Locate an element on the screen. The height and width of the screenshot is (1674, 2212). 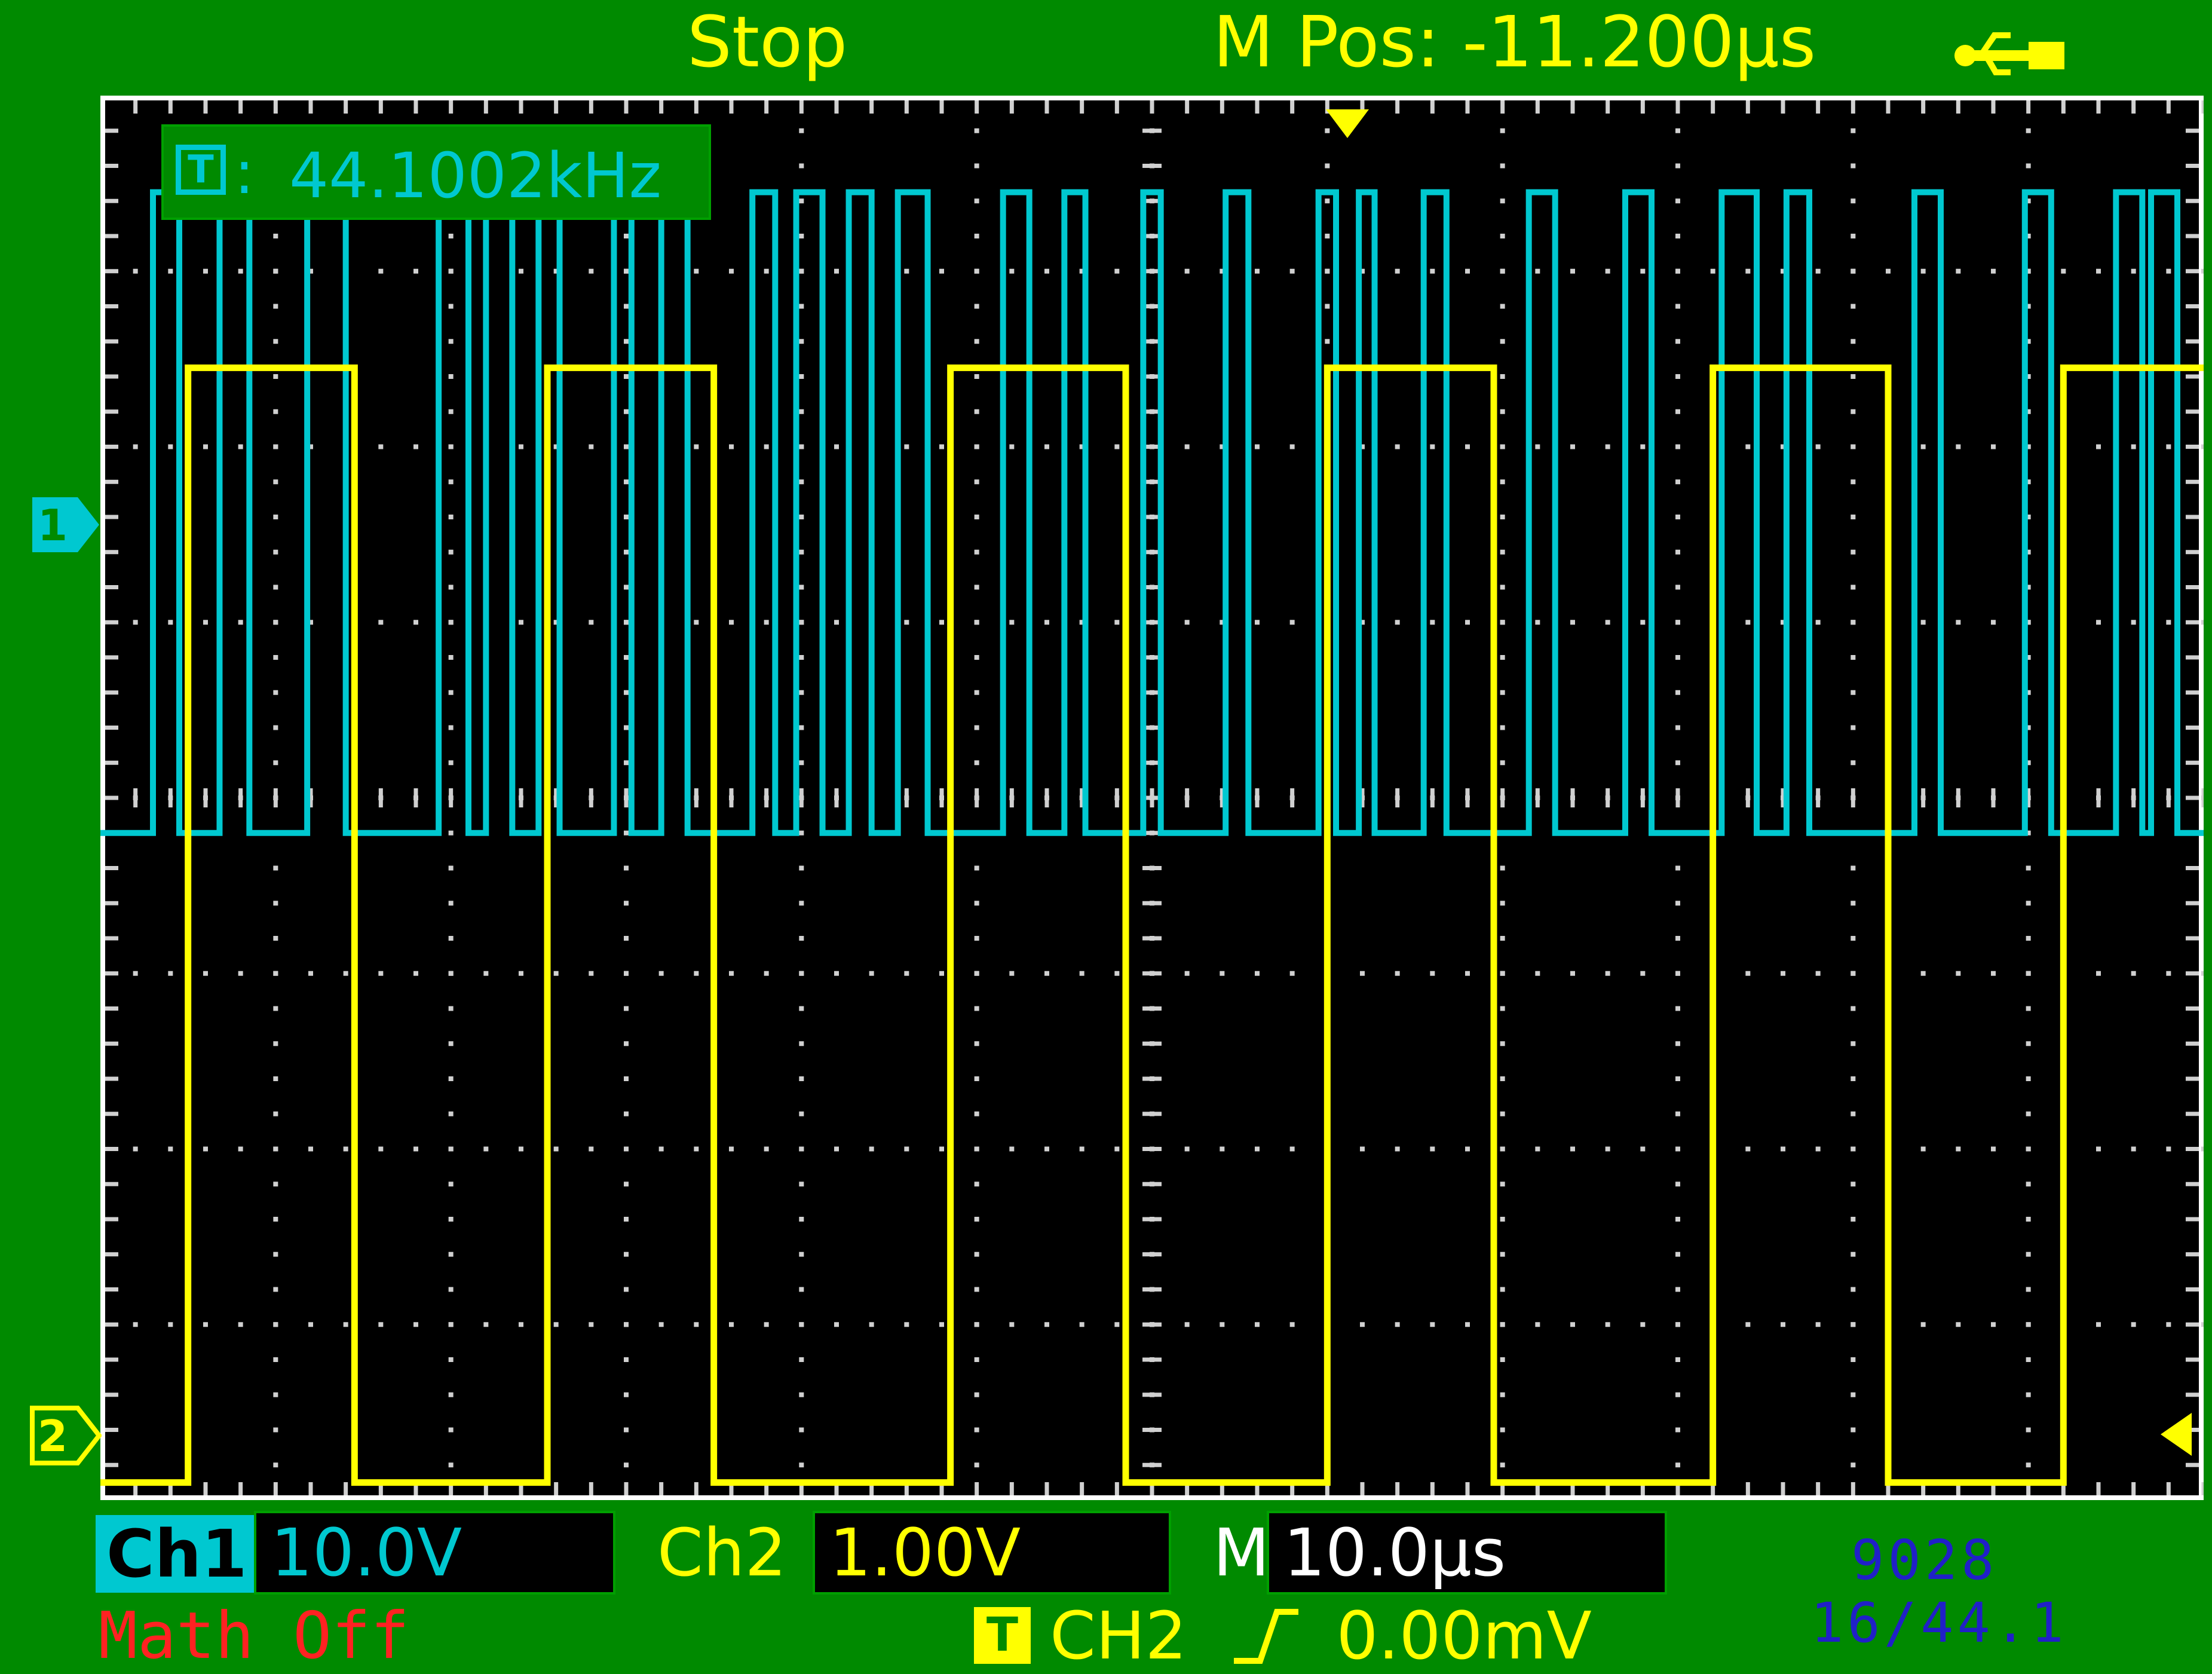
ch1-label: Ch1 is located at coordinates (177, 1554).